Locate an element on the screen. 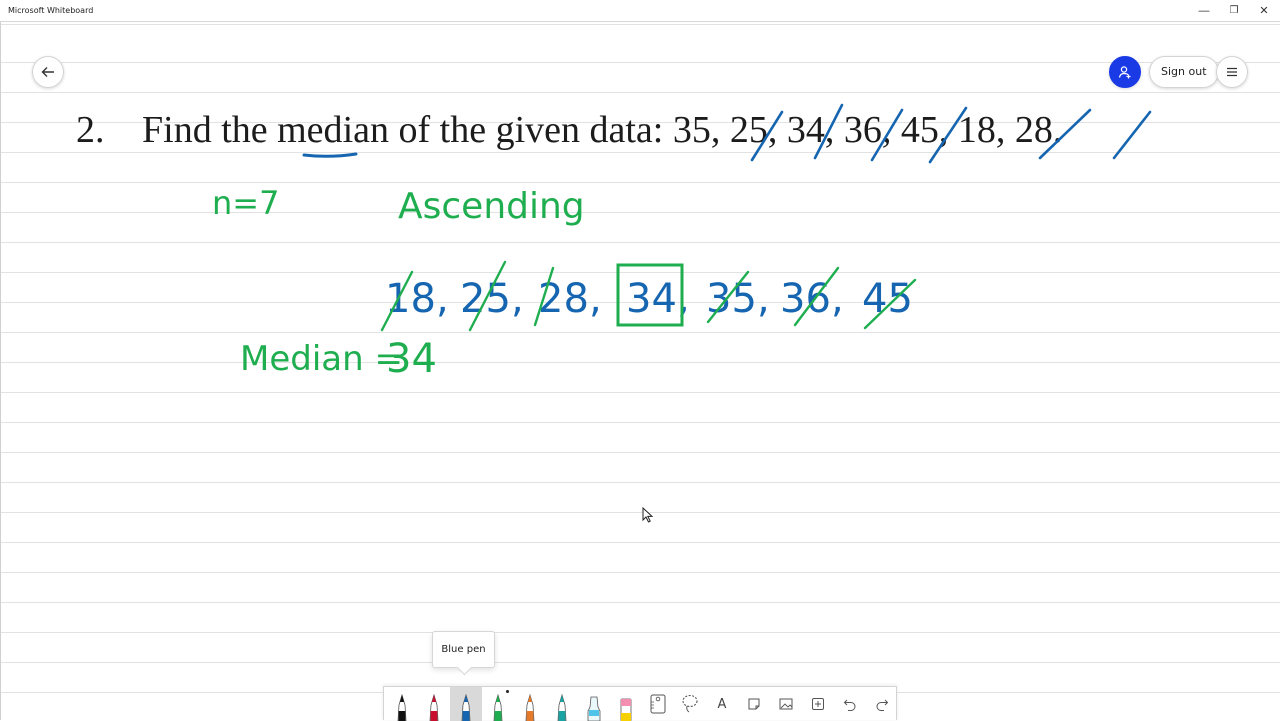 Image resolution: width=1280 pixels, height=721 pixels. text-tool: A is located at coordinates (722, 704).